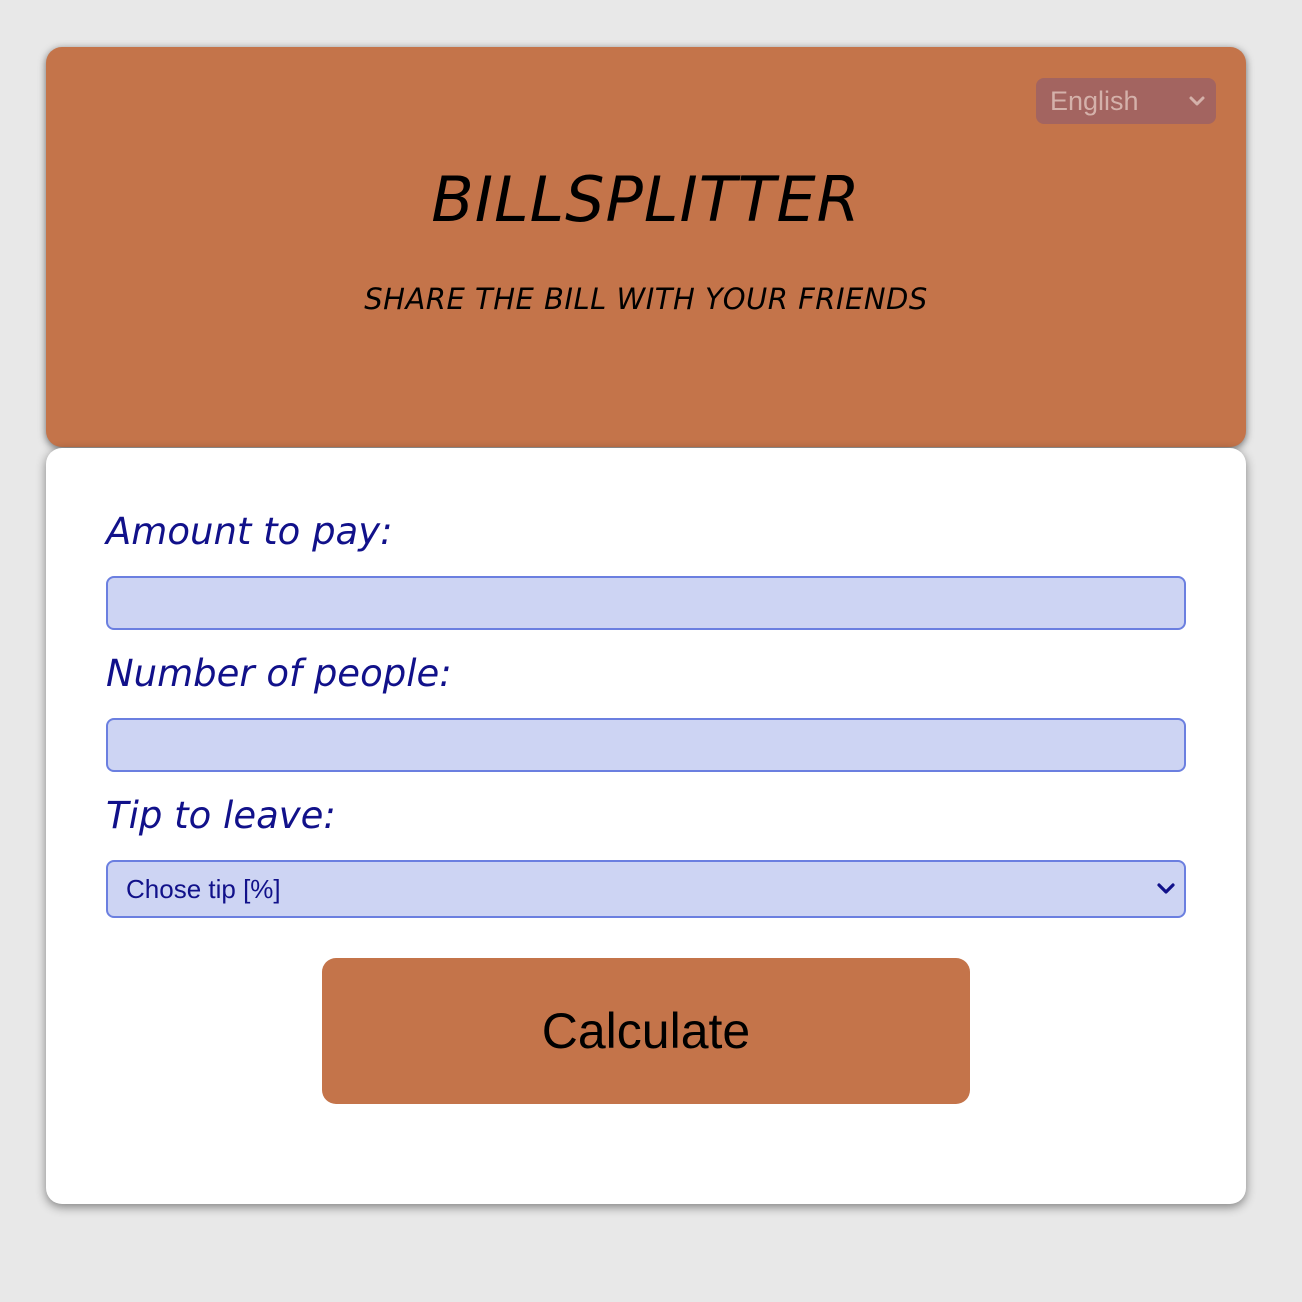 Image resolution: width=1302 pixels, height=1302 pixels. Describe the element at coordinates (646, 299) in the screenshot. I see `app-subtitle: SHARE THE BILL WITH YOUR FRIENDS` at that location.